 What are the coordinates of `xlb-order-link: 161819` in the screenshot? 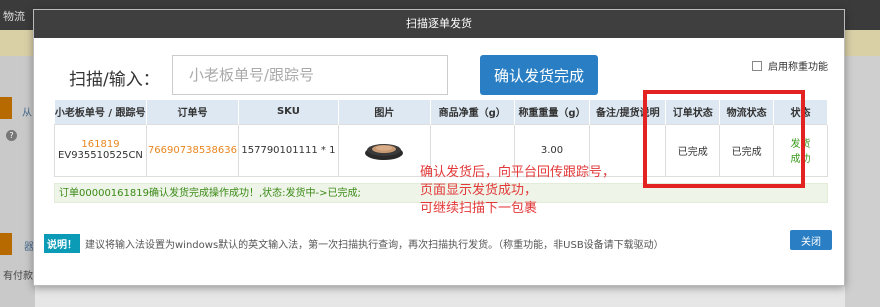 It's located at (100, 144).